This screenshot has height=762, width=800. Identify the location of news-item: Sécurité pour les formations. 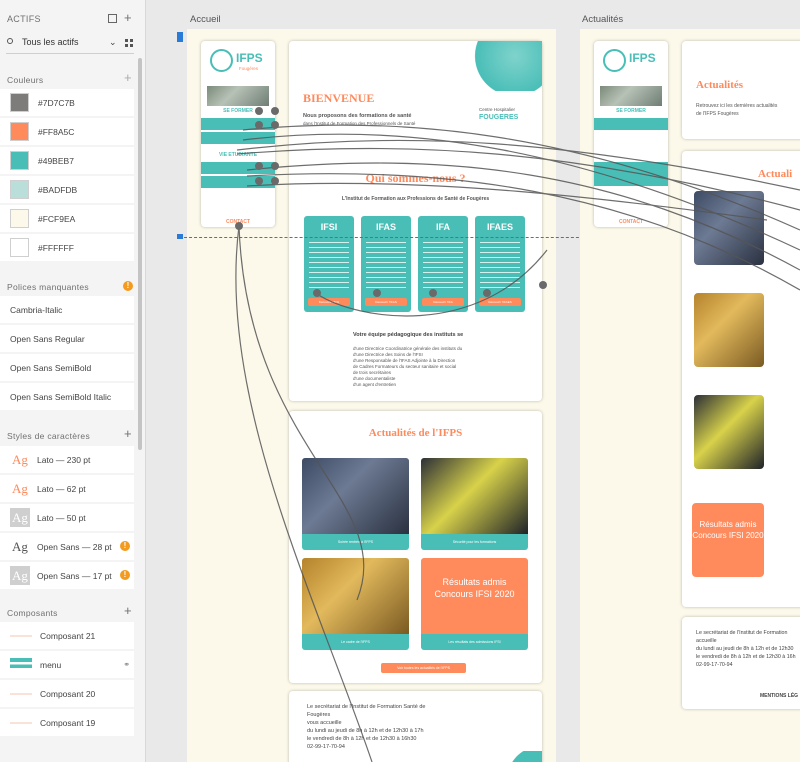
(474, 504).